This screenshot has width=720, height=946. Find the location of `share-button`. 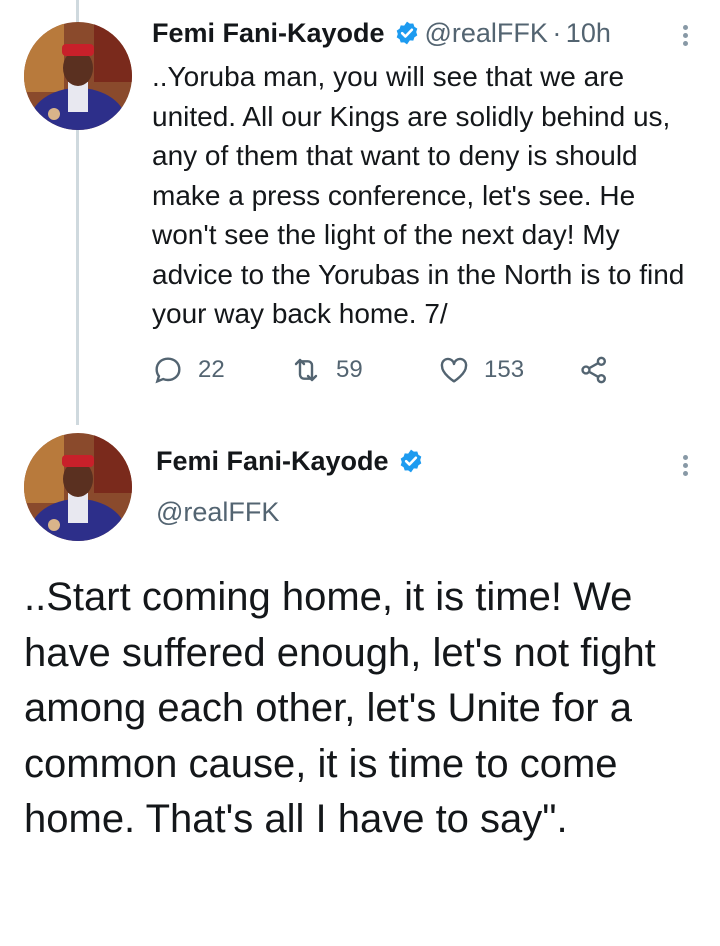

share-button is located at coordinates (601, 370).